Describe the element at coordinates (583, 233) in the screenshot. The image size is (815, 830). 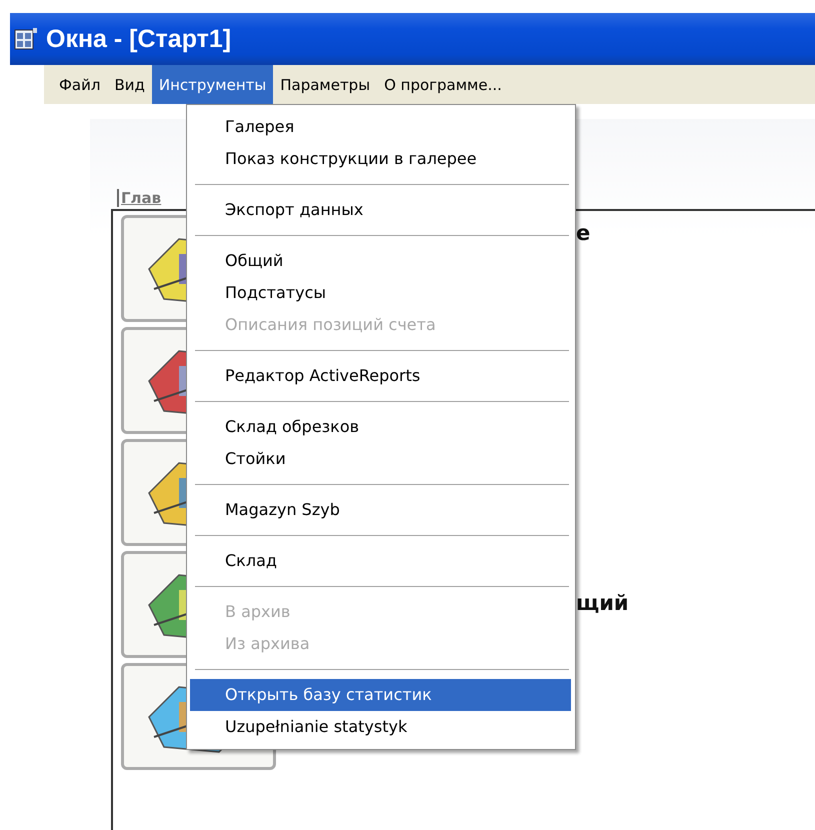
I see `tile-caption: е` at that location.